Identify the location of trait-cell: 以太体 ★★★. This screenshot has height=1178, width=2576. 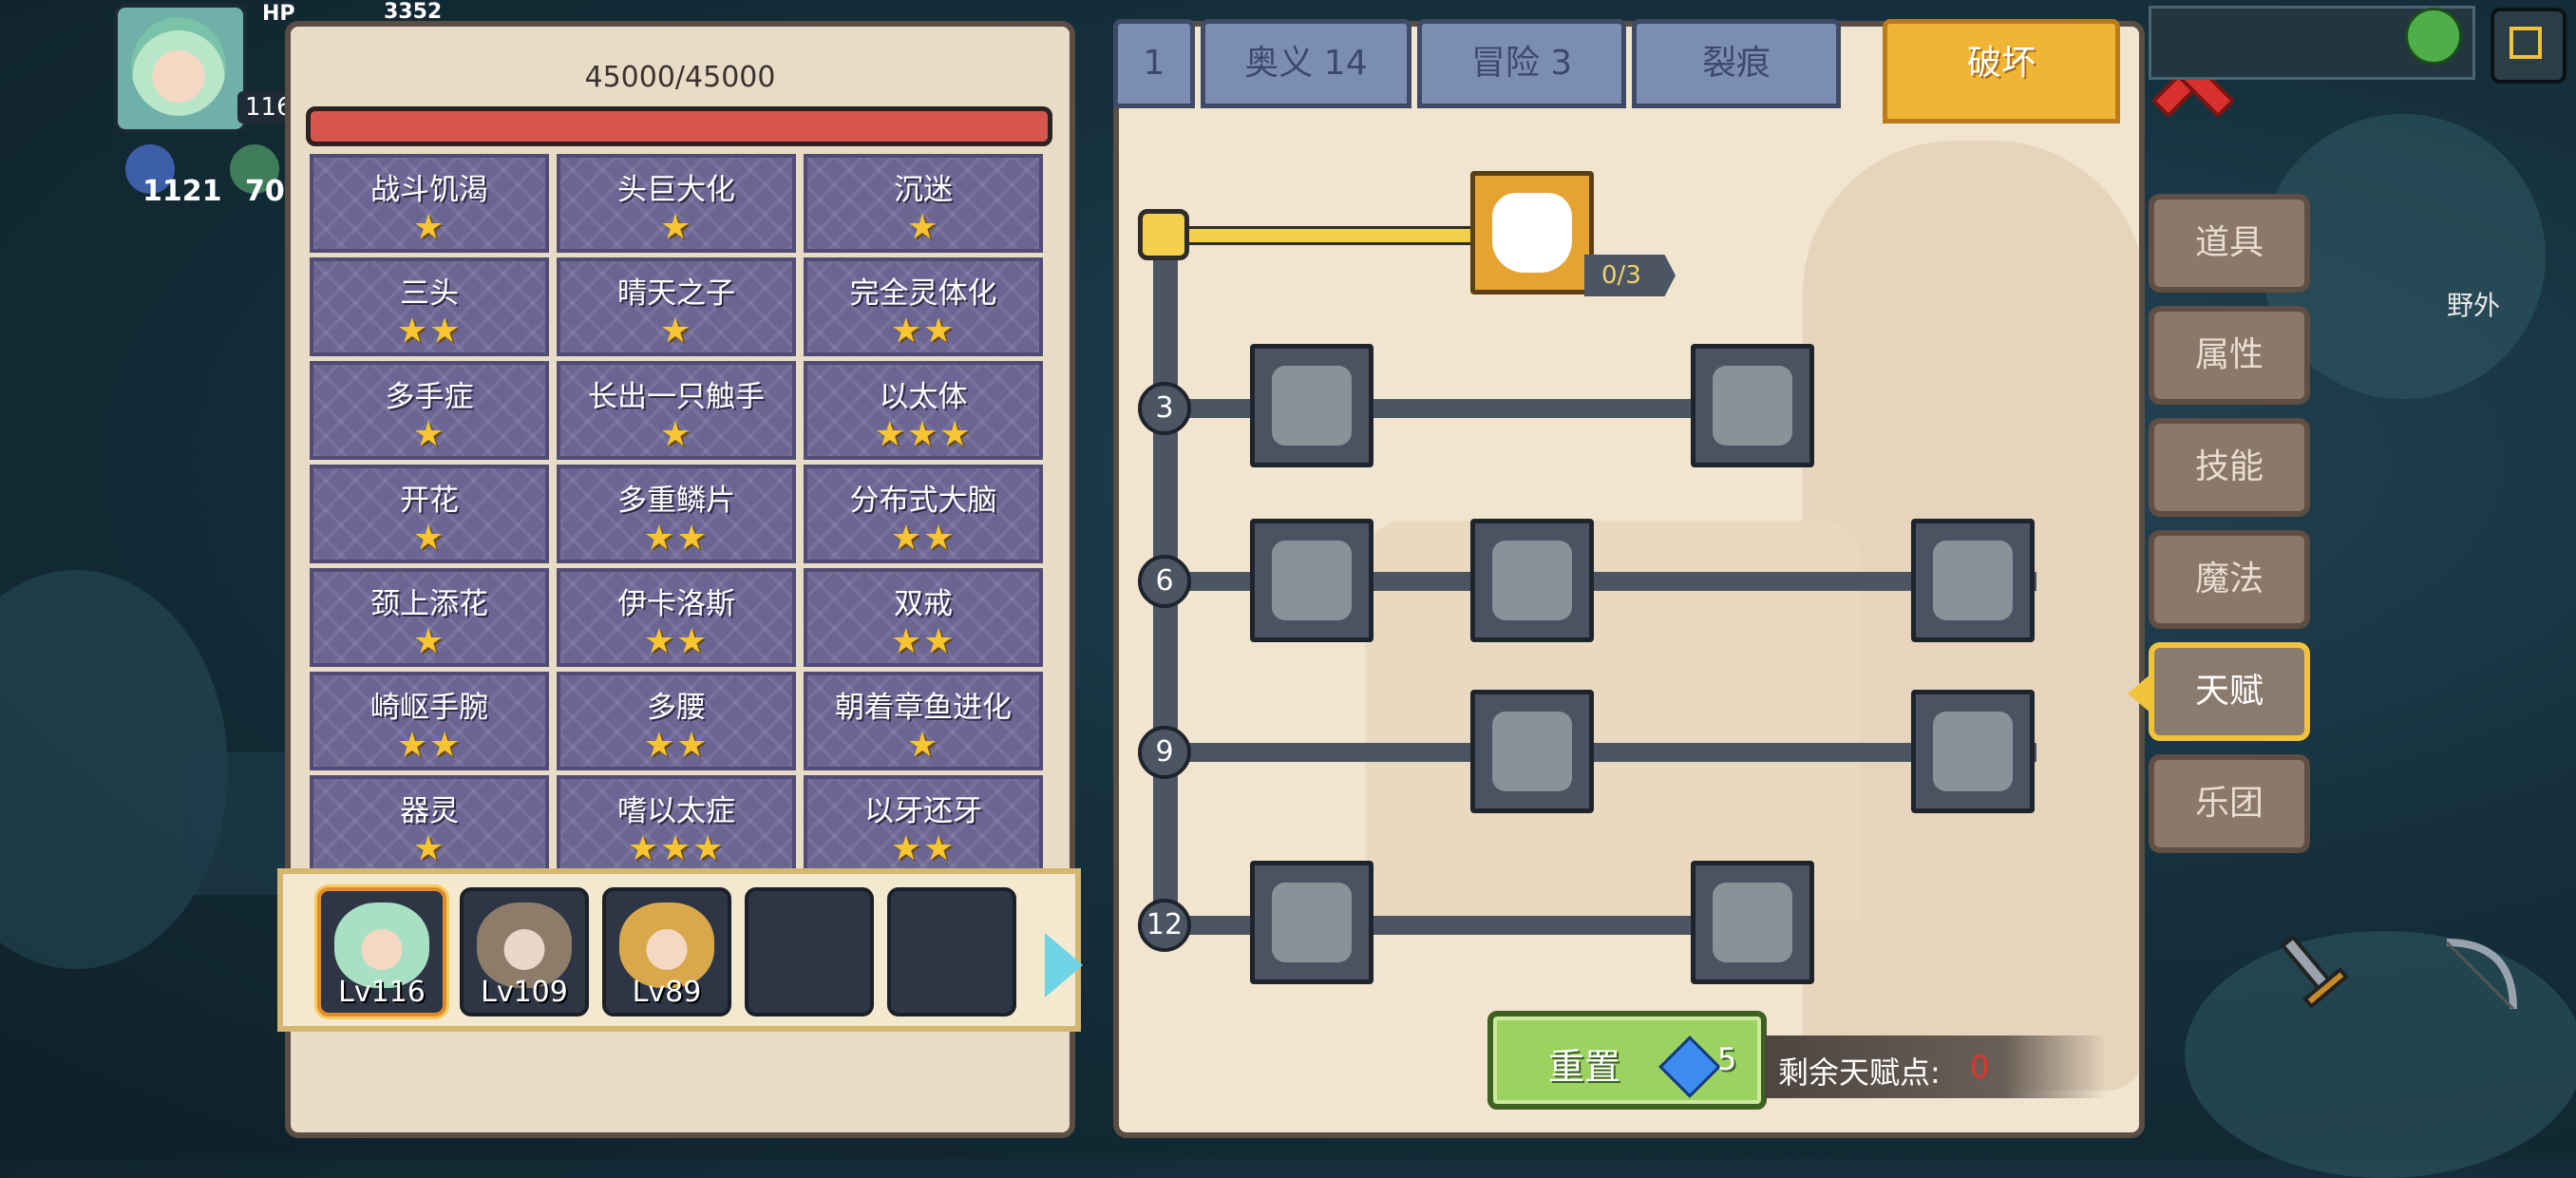
(923, 410).